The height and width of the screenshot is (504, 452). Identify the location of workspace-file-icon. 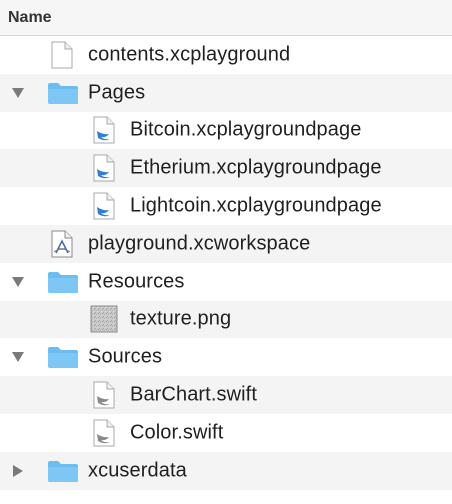
(62, 244).